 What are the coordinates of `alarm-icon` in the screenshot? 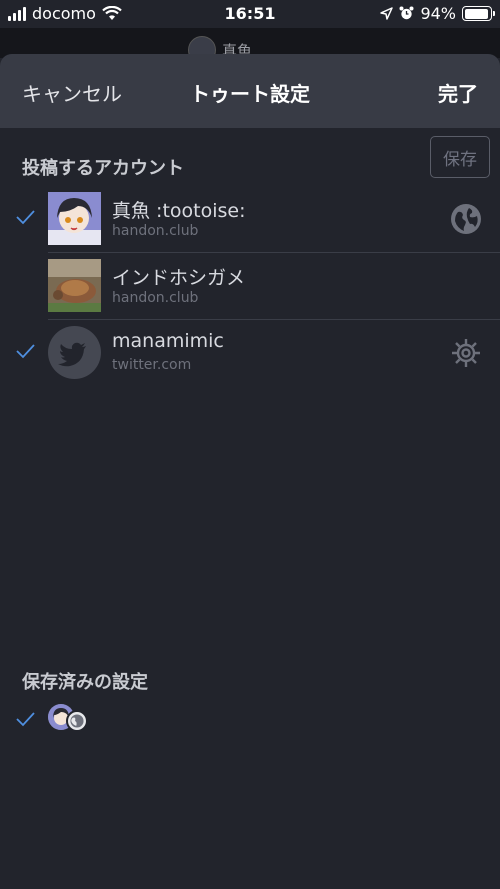 It's located at (406, 13).